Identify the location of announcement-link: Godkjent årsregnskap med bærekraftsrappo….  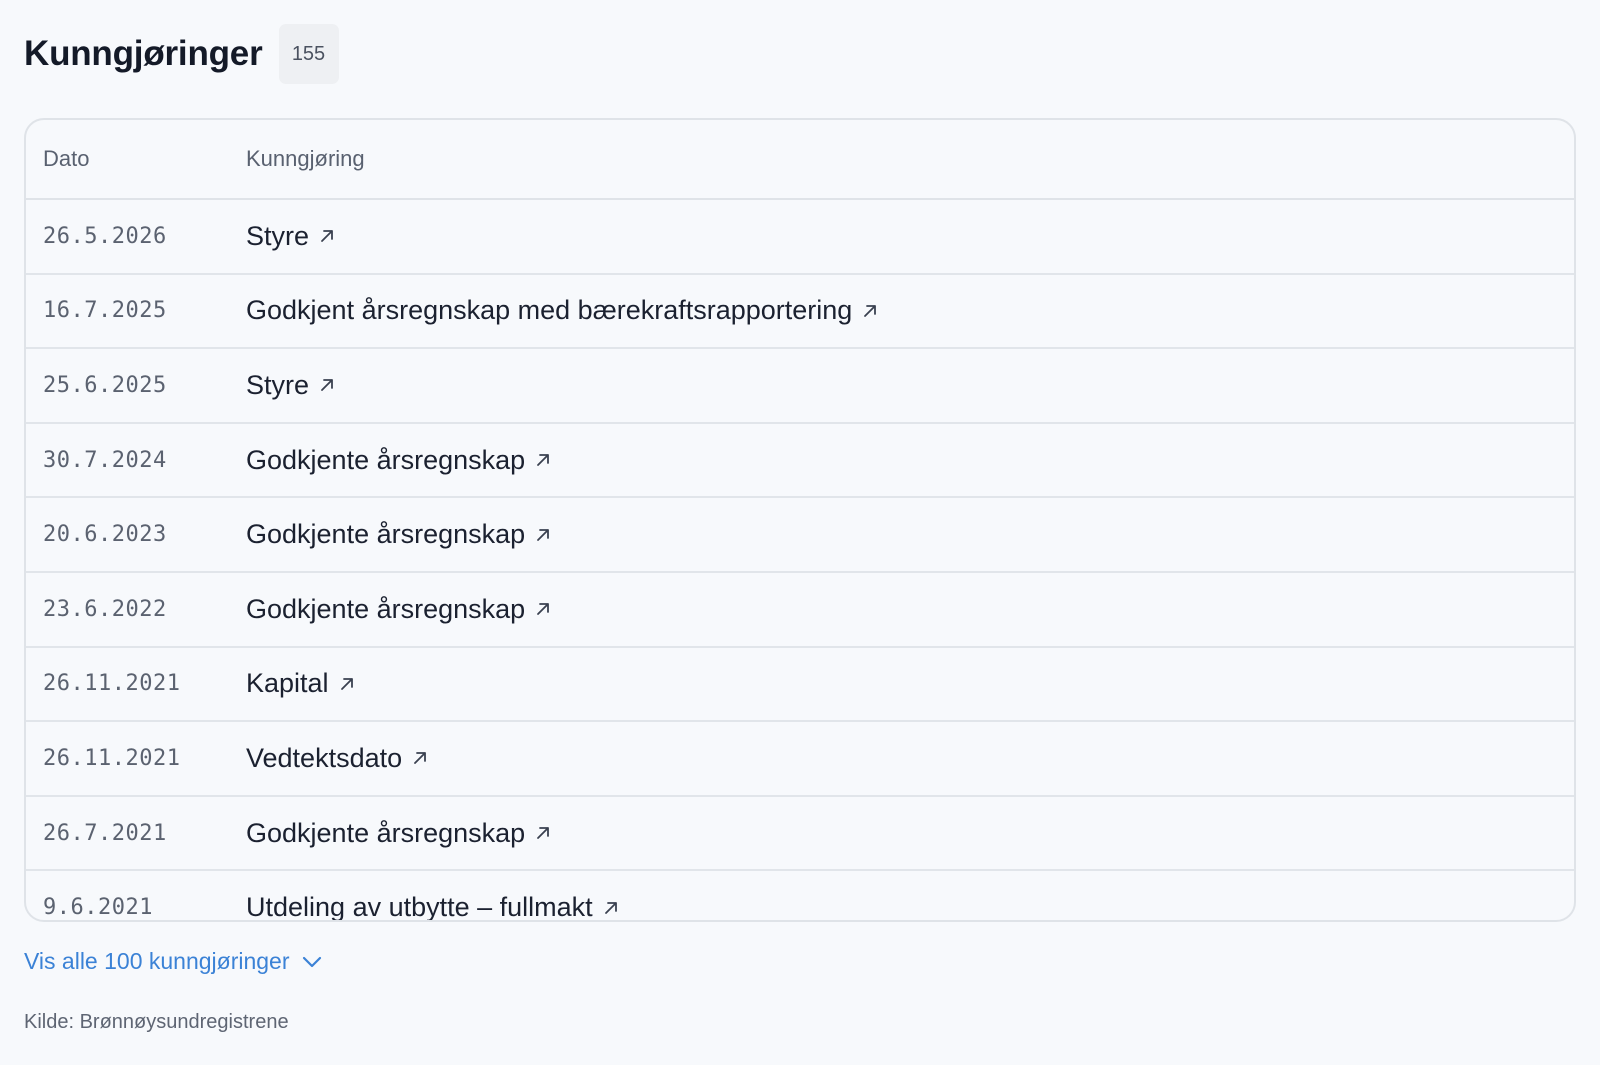
(562, 310).